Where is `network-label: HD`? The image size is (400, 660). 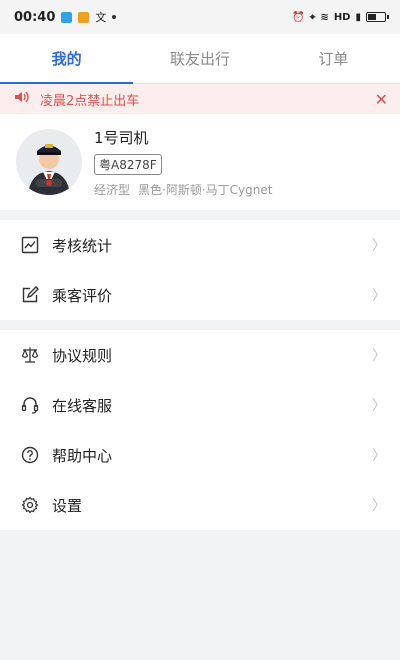
network-label: HD is located at coordinates (342, 17).